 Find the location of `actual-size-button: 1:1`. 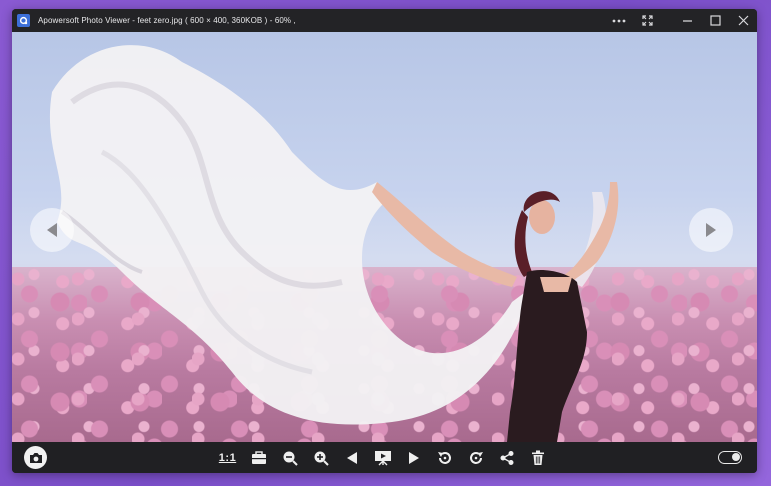

actual-size-button: 1:1 is located at coordinates (227, 457).